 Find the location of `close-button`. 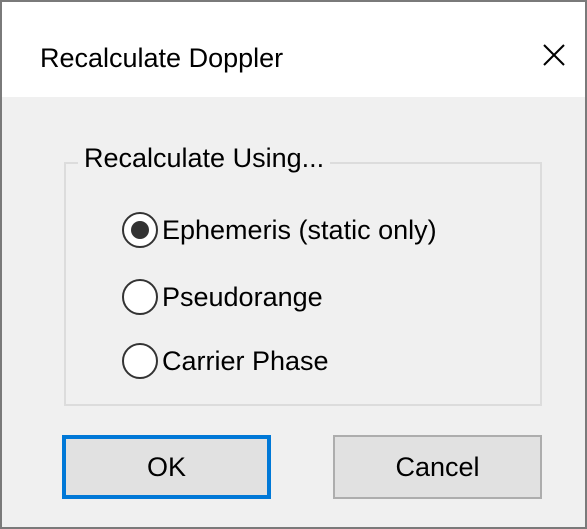

close-button is located at coordinates (554, 55).